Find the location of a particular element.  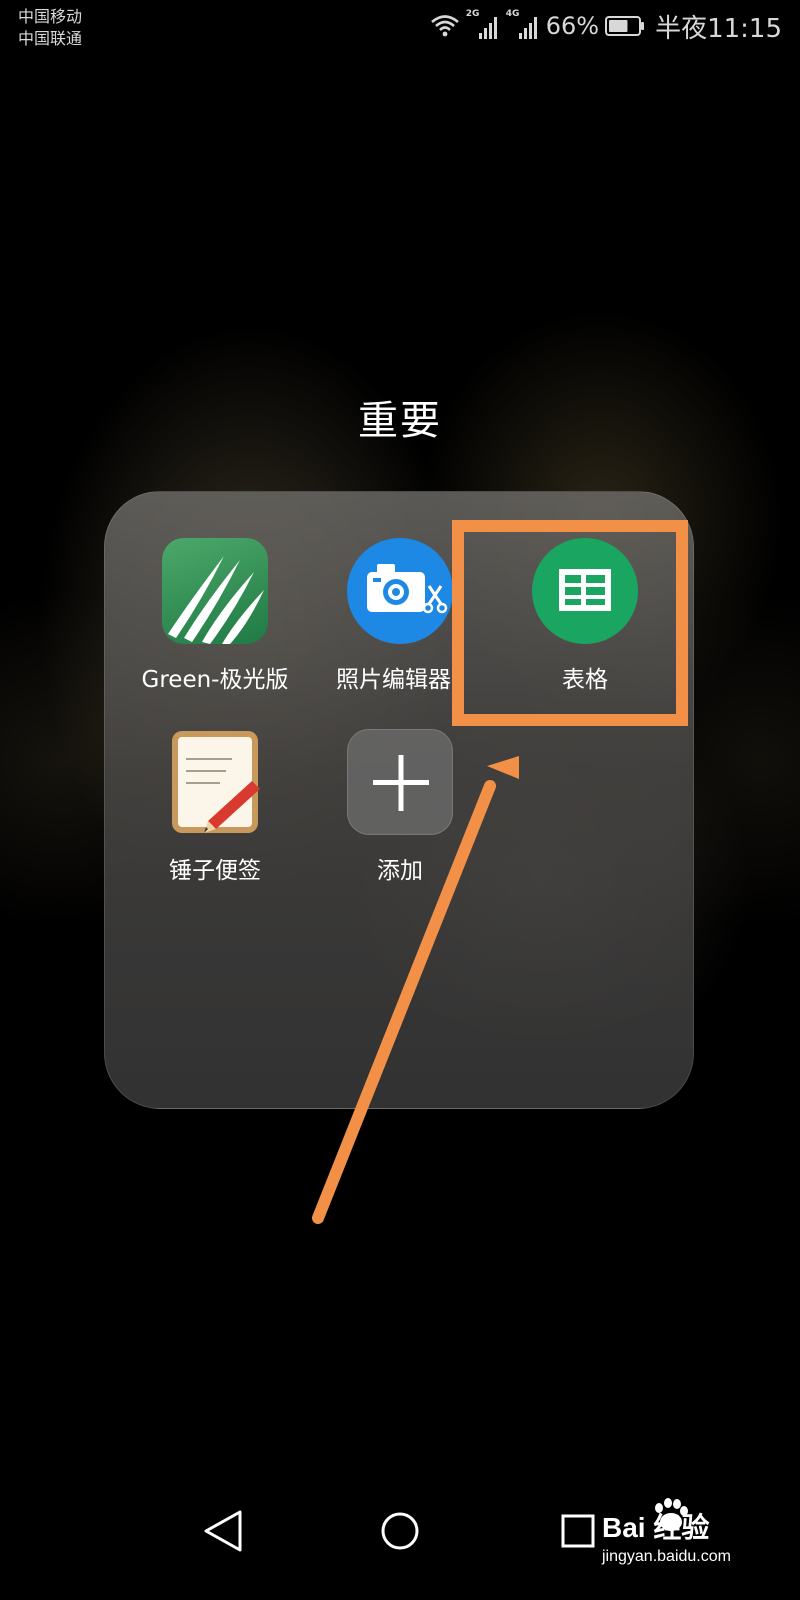

status-indicators: 2G 4G 66% 半夜11:15 is located at coordinates (606, 26).